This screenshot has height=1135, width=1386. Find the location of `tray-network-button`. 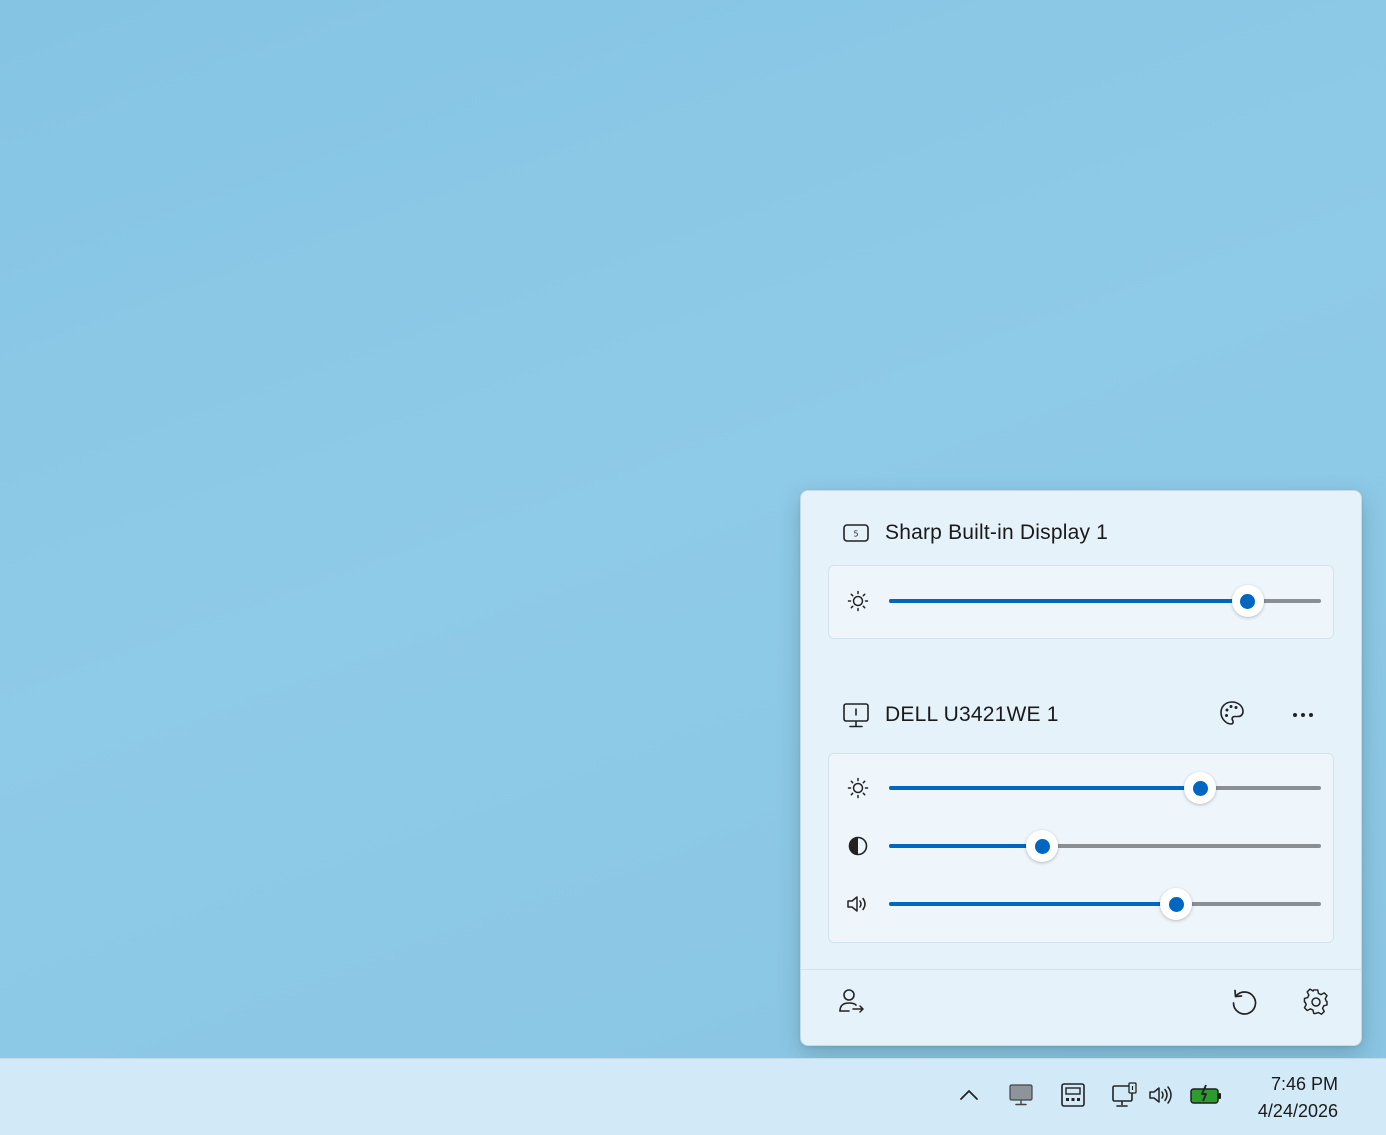

tray-network-button is located at coordinates (1124, 1097).